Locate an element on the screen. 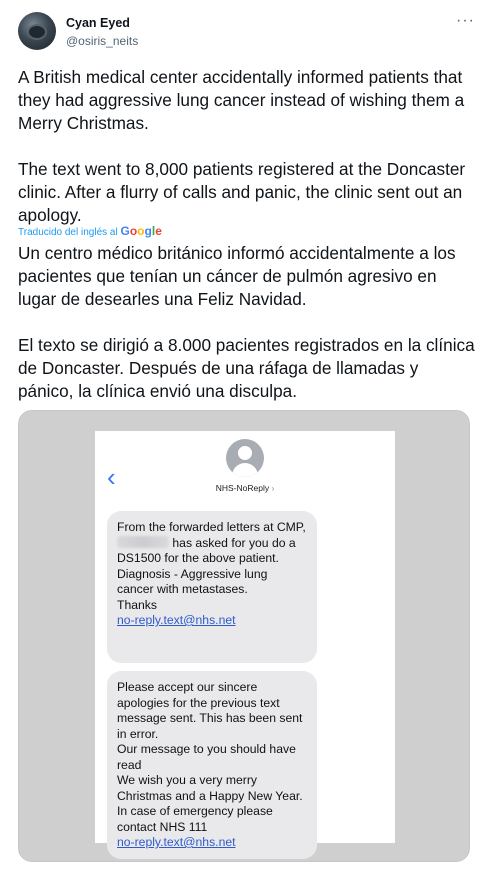  author-name: Cyan Eyed is located at coordinates (98, 23).